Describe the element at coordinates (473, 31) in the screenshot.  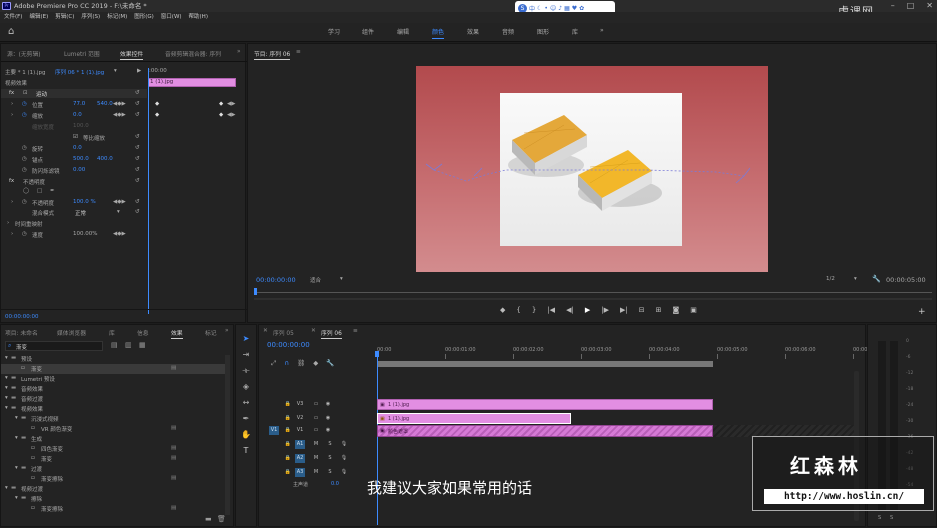
I see `workspace-effects: 效果` at that location.